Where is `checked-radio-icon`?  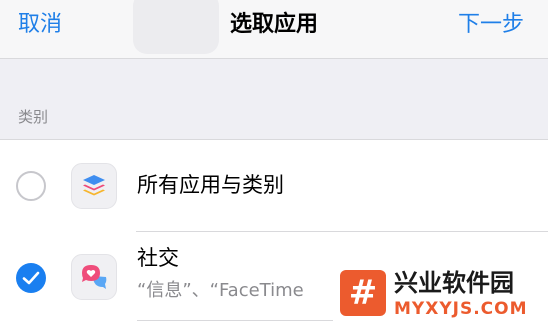
checked-radio-icon is located at coordinates (31, 278).